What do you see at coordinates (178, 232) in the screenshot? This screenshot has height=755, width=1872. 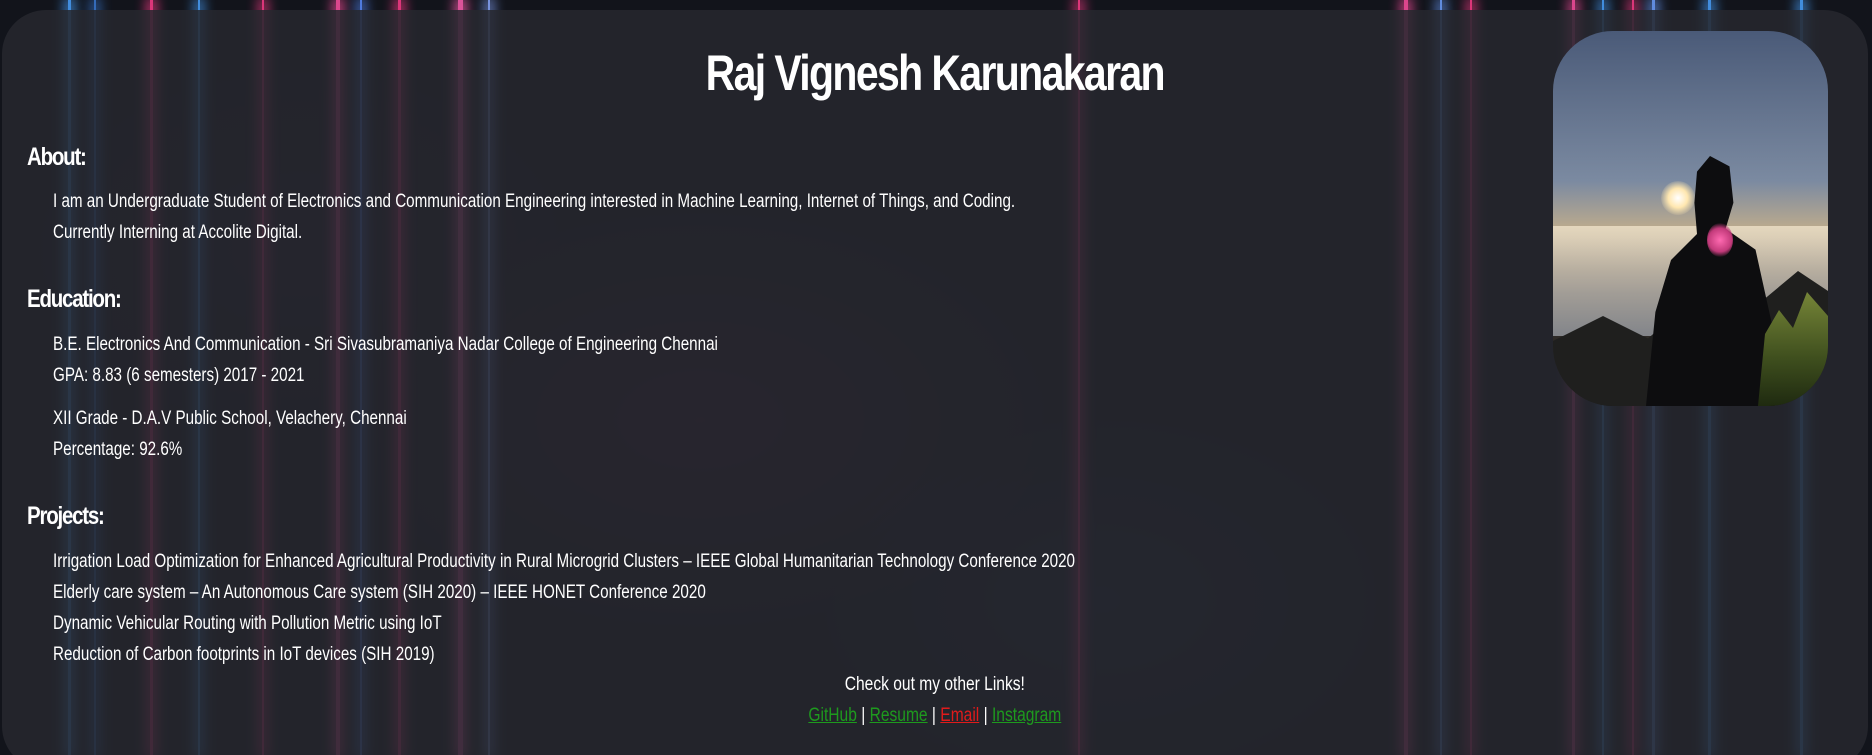 I see `about-line-2: Currently Interning at Accolite Digital.` at bounding box center [178, 232].